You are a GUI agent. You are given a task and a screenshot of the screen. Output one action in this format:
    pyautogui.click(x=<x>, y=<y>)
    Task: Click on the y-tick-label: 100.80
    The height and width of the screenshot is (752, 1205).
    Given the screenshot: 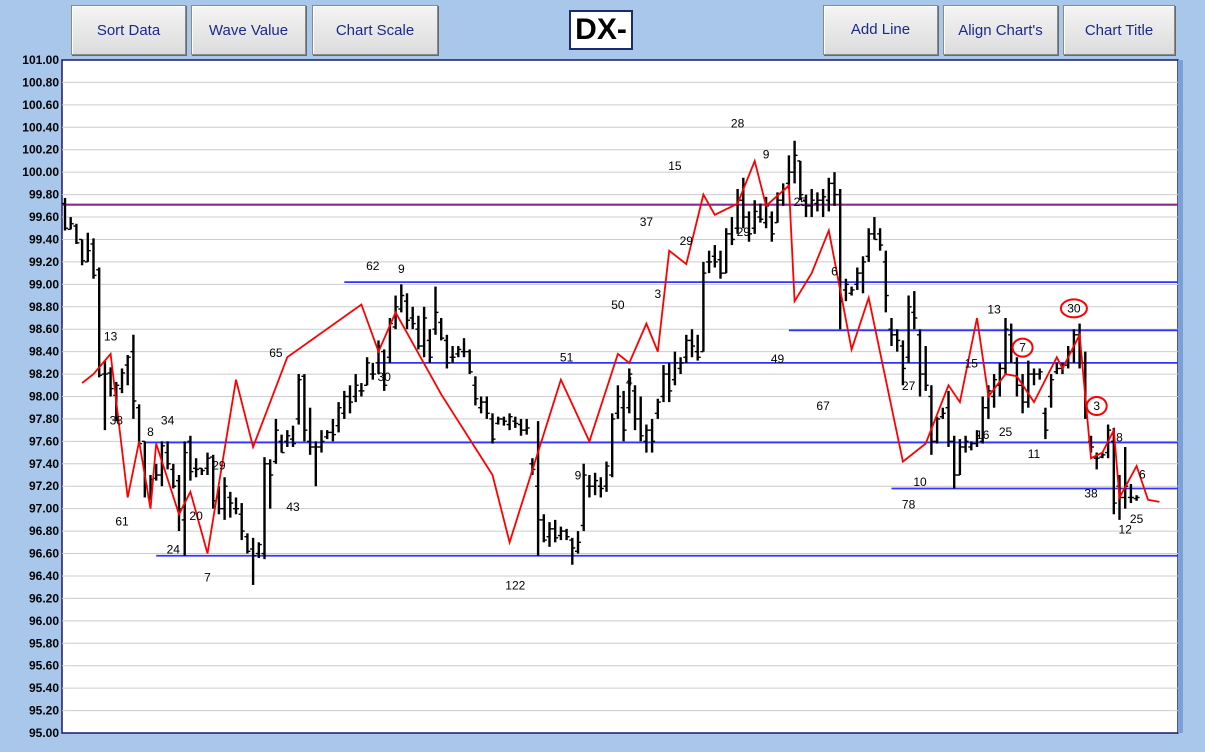 What is the action you would take?
    pyautogui.click(x=40, y=82)
    